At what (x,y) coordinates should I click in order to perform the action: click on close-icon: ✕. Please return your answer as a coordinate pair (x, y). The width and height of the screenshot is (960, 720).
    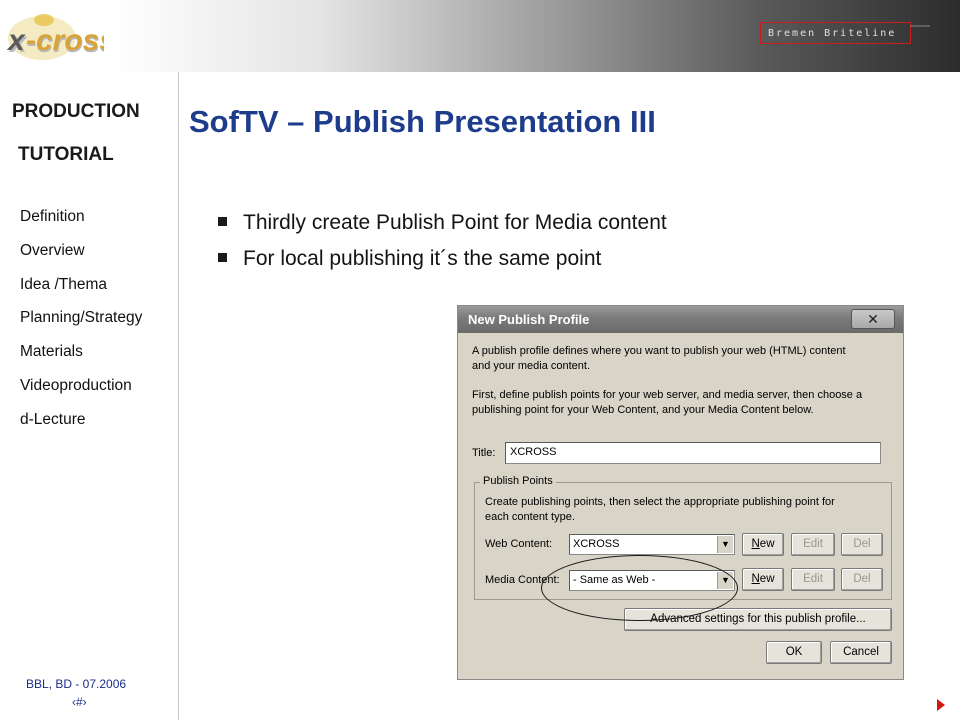
    Looking at the image, I should click on (873, 319).